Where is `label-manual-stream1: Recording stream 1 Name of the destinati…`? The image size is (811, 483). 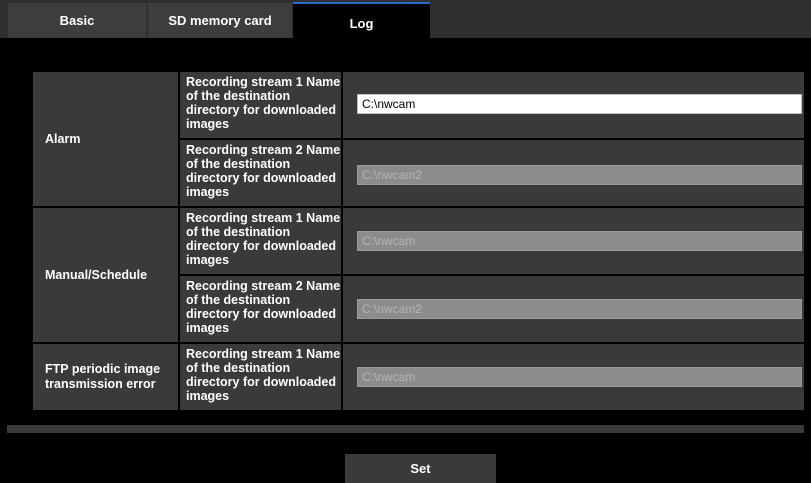
label-manual-stream1: Recording stream 1 Name of the destinati… is located at coordinates (260, 241).